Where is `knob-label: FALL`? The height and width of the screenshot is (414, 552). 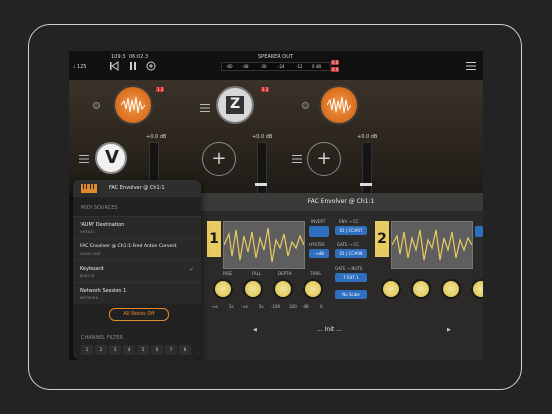
knob-label: FALL is located at coordinates (257, 273).